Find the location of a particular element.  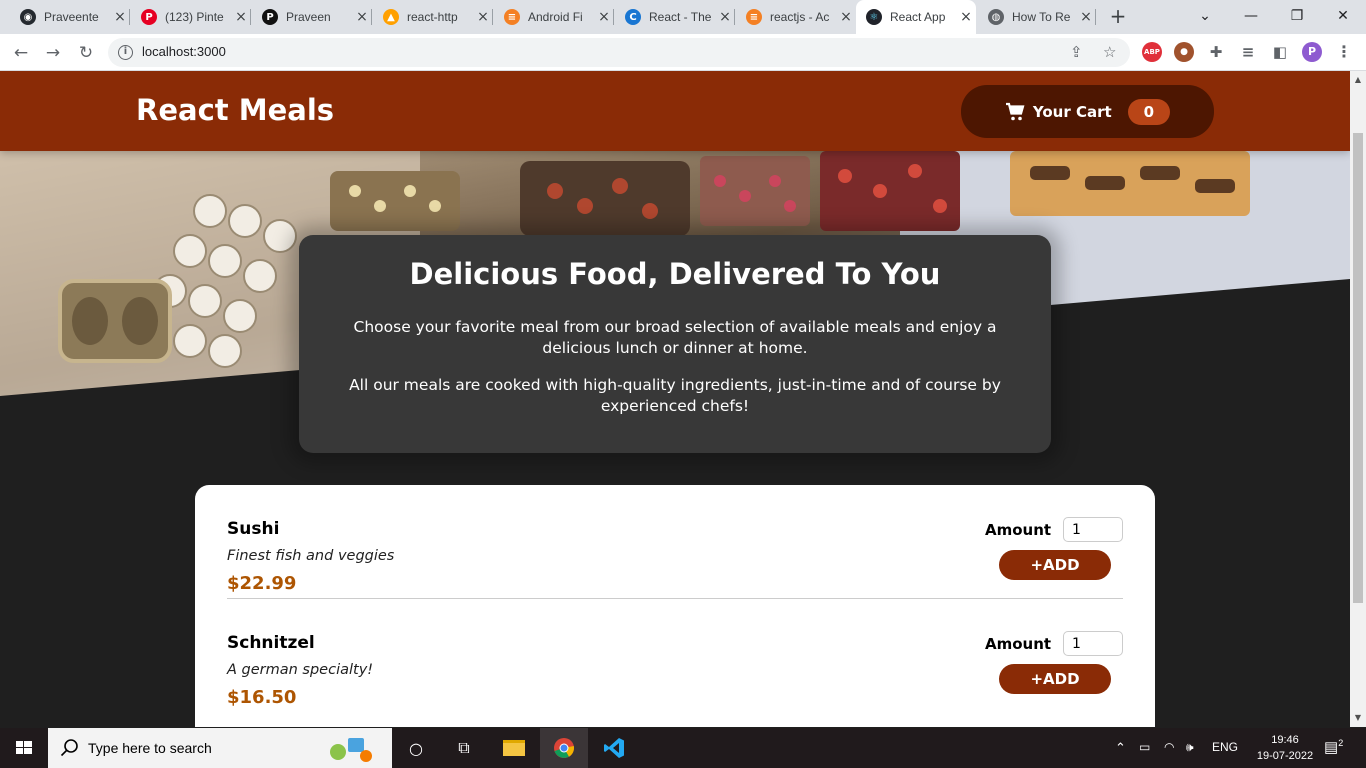

notifications-icon: ▤2 is located at coordinates (1333, 747).